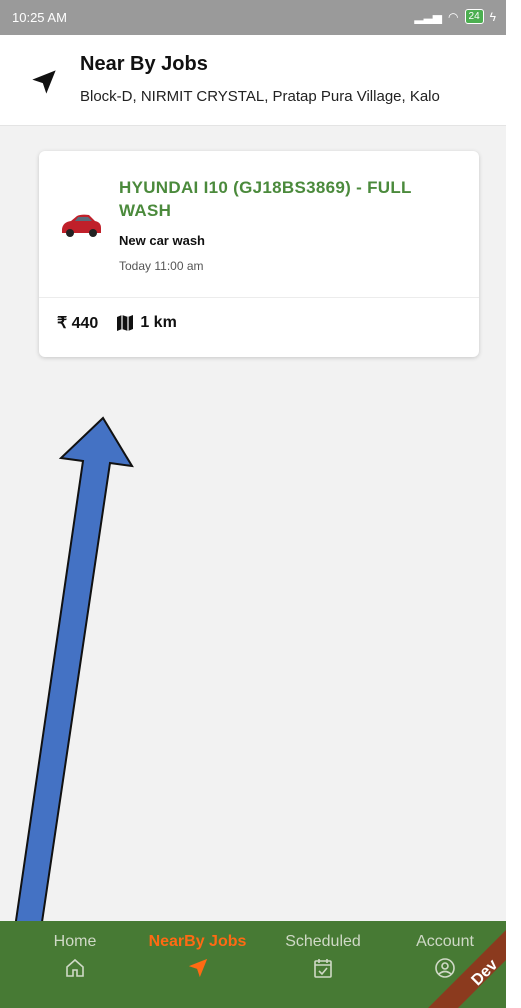 The width and height of the screenshot is (521, 1008). Describe the element at coordinates (428, 16) in the screenshot. I see `signal-icon: ▂▃▅` at that location.